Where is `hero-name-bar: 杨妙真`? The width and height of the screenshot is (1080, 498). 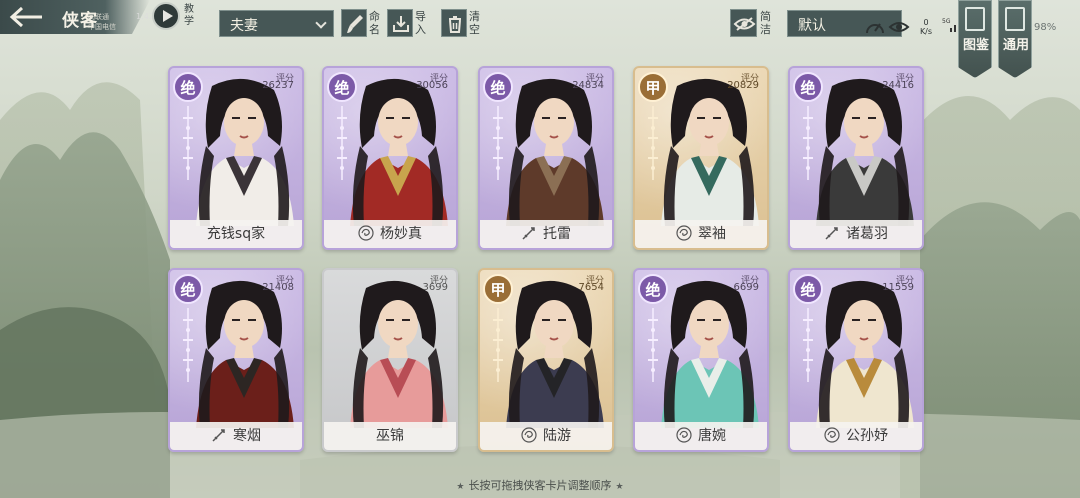 hero-name-bar: 杨妙真 is located at coordinates (390, 234).